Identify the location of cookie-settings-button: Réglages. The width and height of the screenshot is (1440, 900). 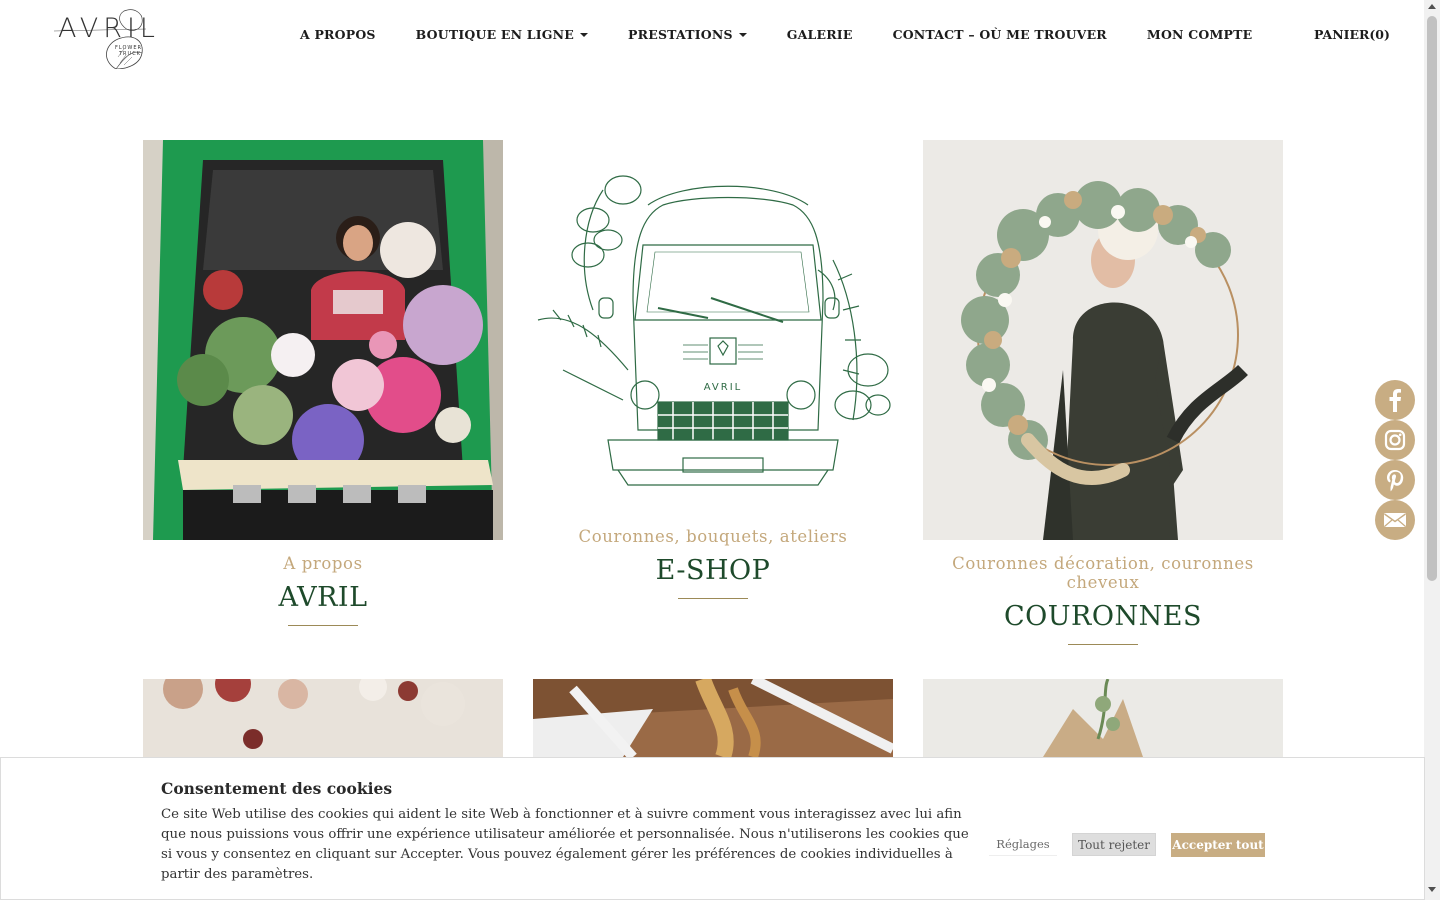
(1023, 844).